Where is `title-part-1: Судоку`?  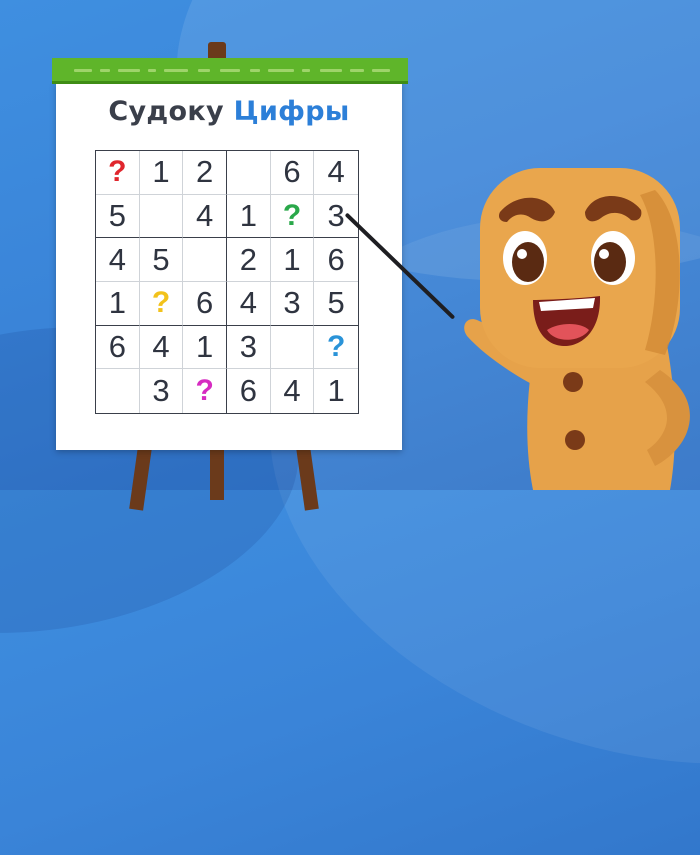
title-part-1: Судоку is located at coordinates (166, 111).